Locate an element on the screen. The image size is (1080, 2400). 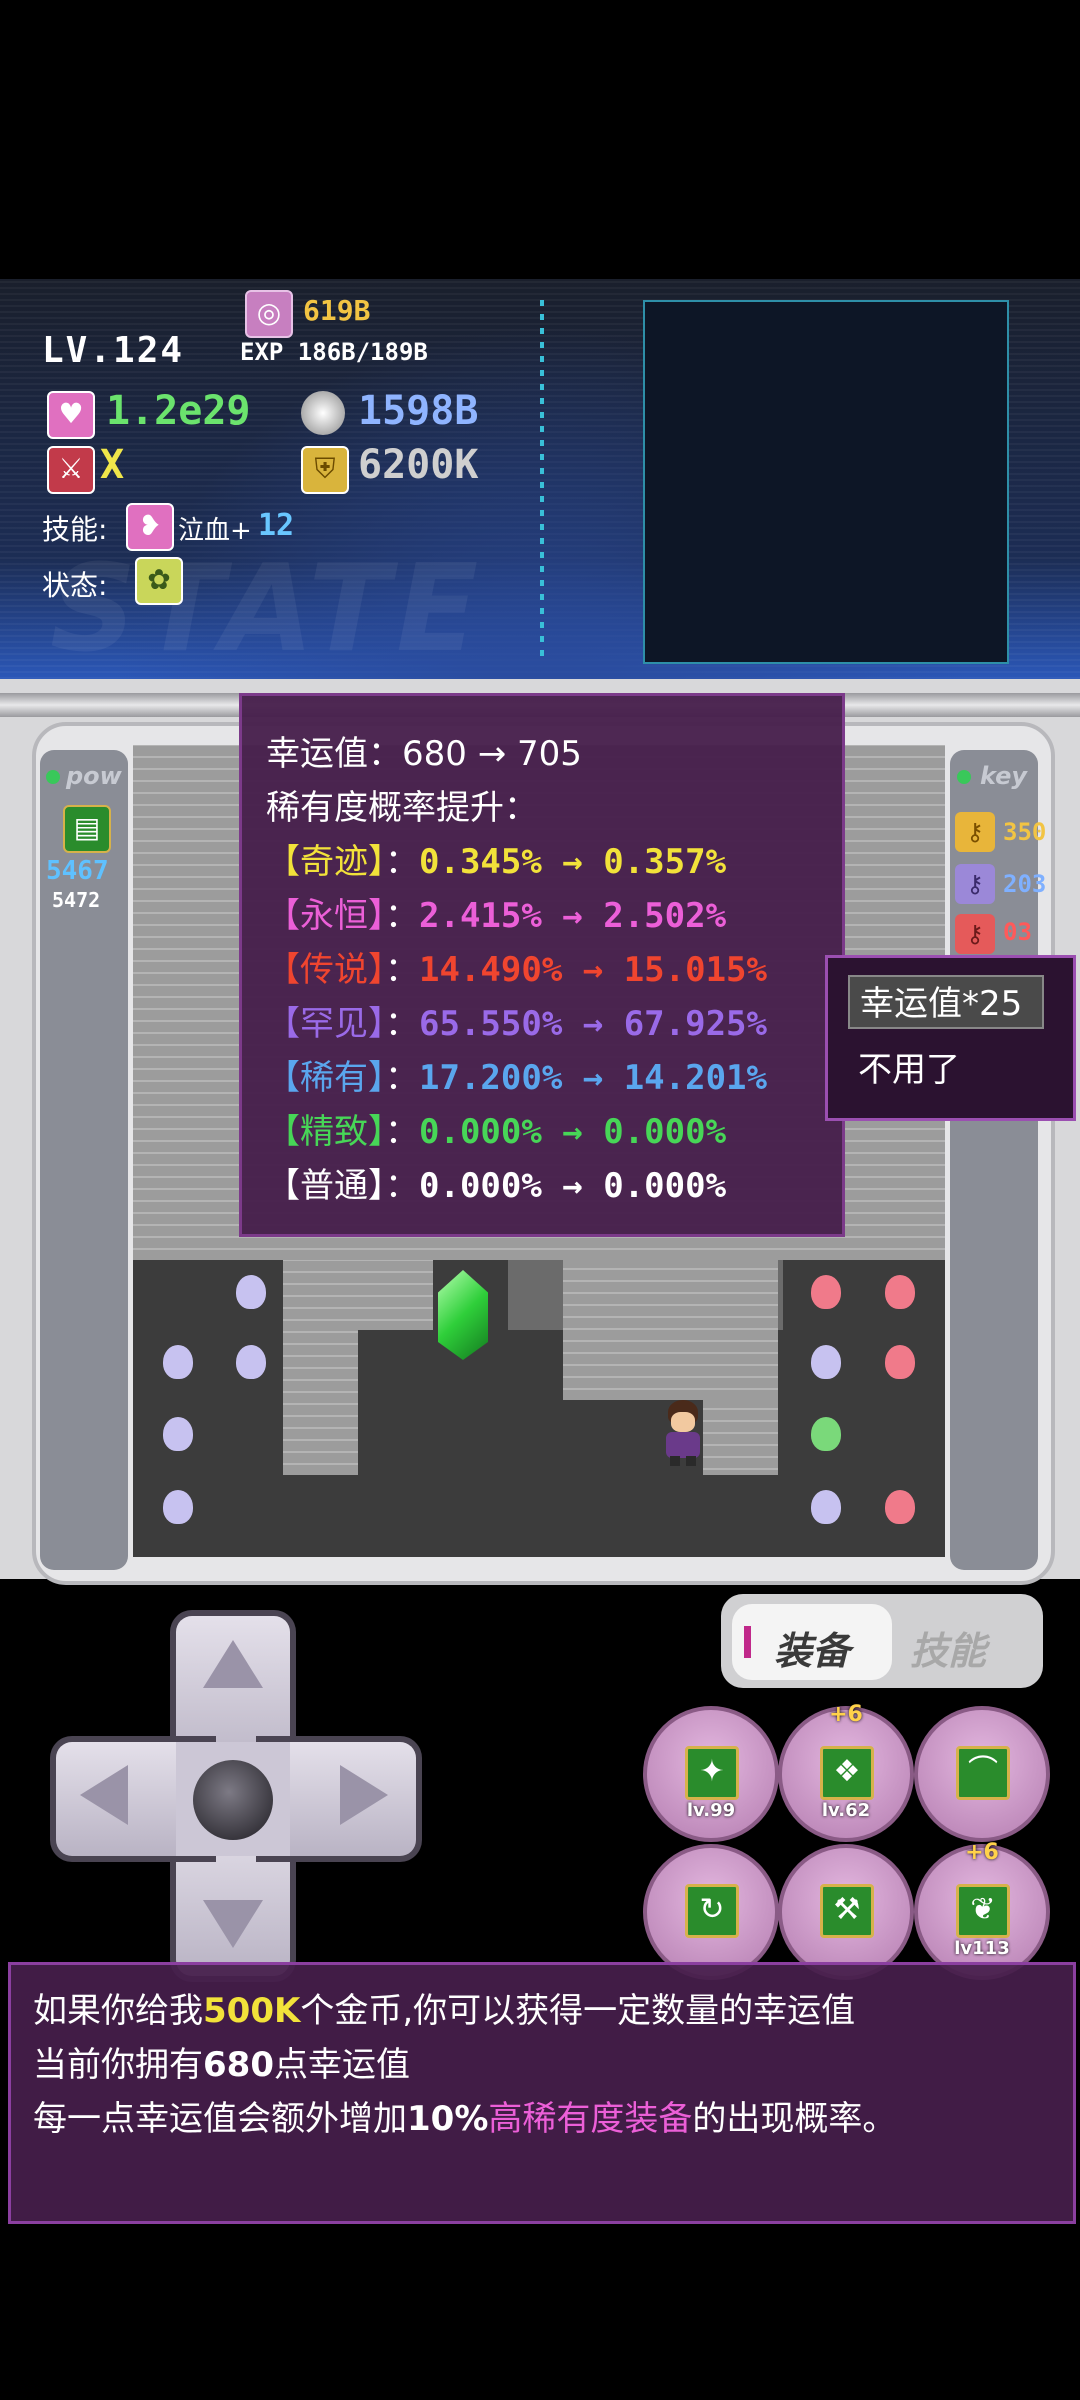
skill-label: 技能: is located at coordinates (75, 529).